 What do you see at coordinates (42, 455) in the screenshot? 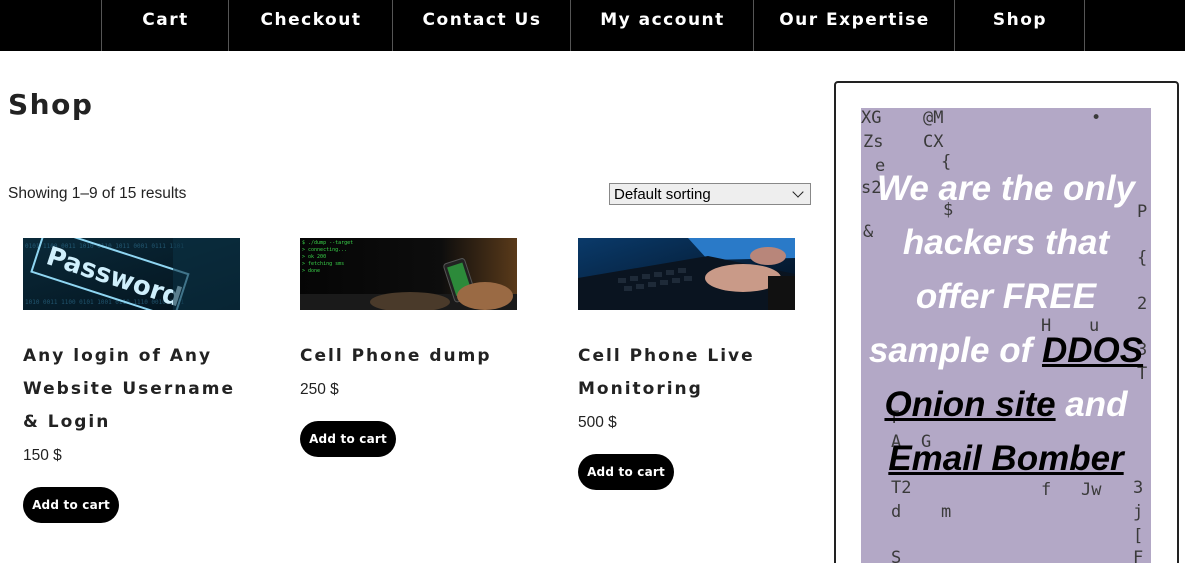
I see `product-price: 150 $` at bounding box center [42, 455].